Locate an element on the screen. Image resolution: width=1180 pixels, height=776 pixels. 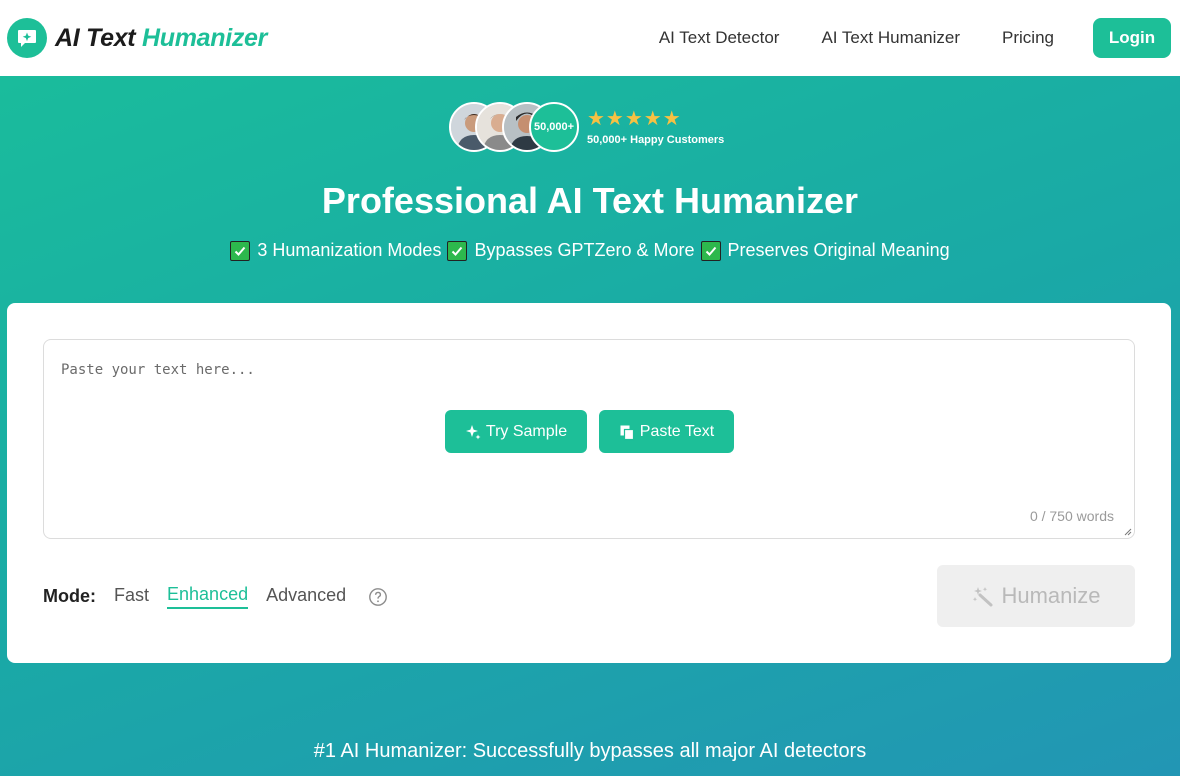
brand-name-part1: AI Text is located at coordinates (95, 37).